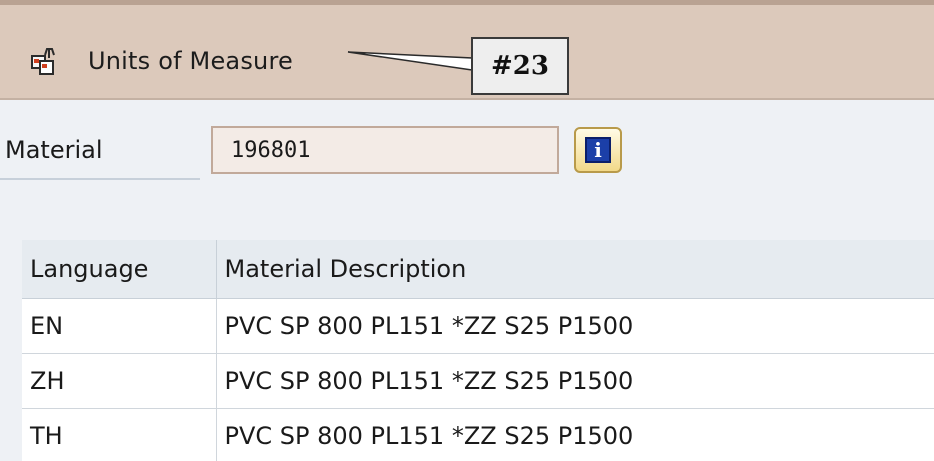 This screenshot has width=934, height=461. What do you see at coordinates (119, 326) in the screenshot?
I see `language-cell: EN` at bounding box center [119, 326].